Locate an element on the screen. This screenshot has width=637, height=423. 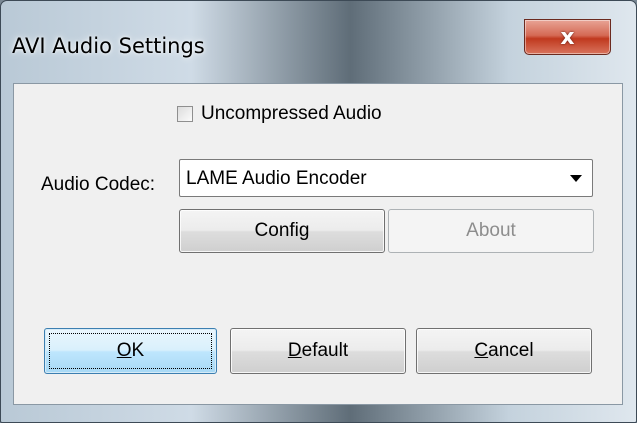
audio-codec-label: Audio Codec: is located at coordinates (98, 184).